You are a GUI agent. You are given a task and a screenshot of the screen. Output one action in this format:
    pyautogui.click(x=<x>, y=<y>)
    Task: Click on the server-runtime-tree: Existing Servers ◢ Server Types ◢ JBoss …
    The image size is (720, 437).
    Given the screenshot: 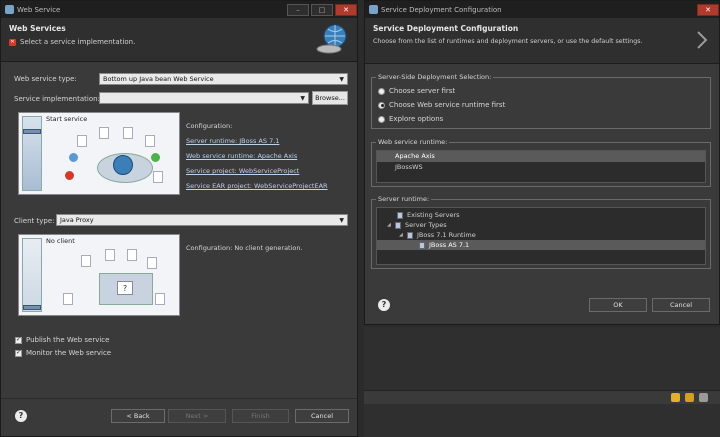 What is the action you would take?
    pyautogui.click(x=541, y=236)
    